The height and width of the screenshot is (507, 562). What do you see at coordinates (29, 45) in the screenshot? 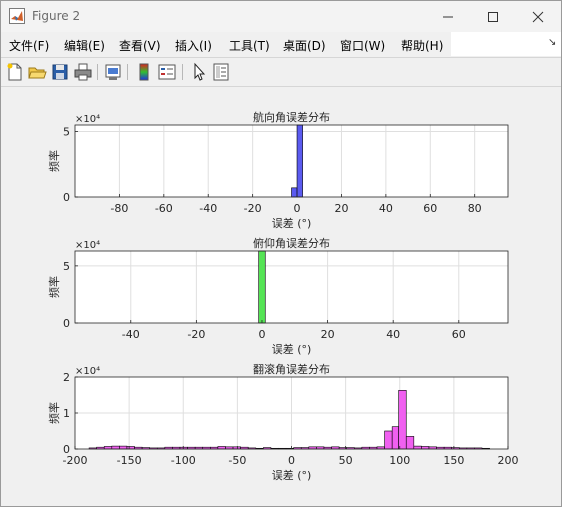
I see `menu-file: 文件(F)` at bounding box center [29, 45].